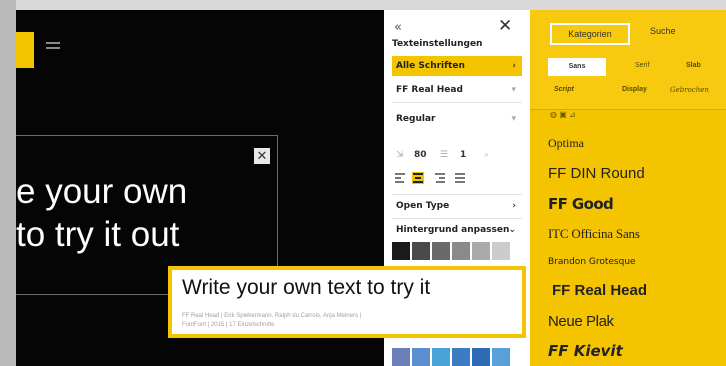  What do you see at coordinates (512, 230) in the screenshot?
I see `chevron-down-icon: ⌄` at bounding box center [512, 230].